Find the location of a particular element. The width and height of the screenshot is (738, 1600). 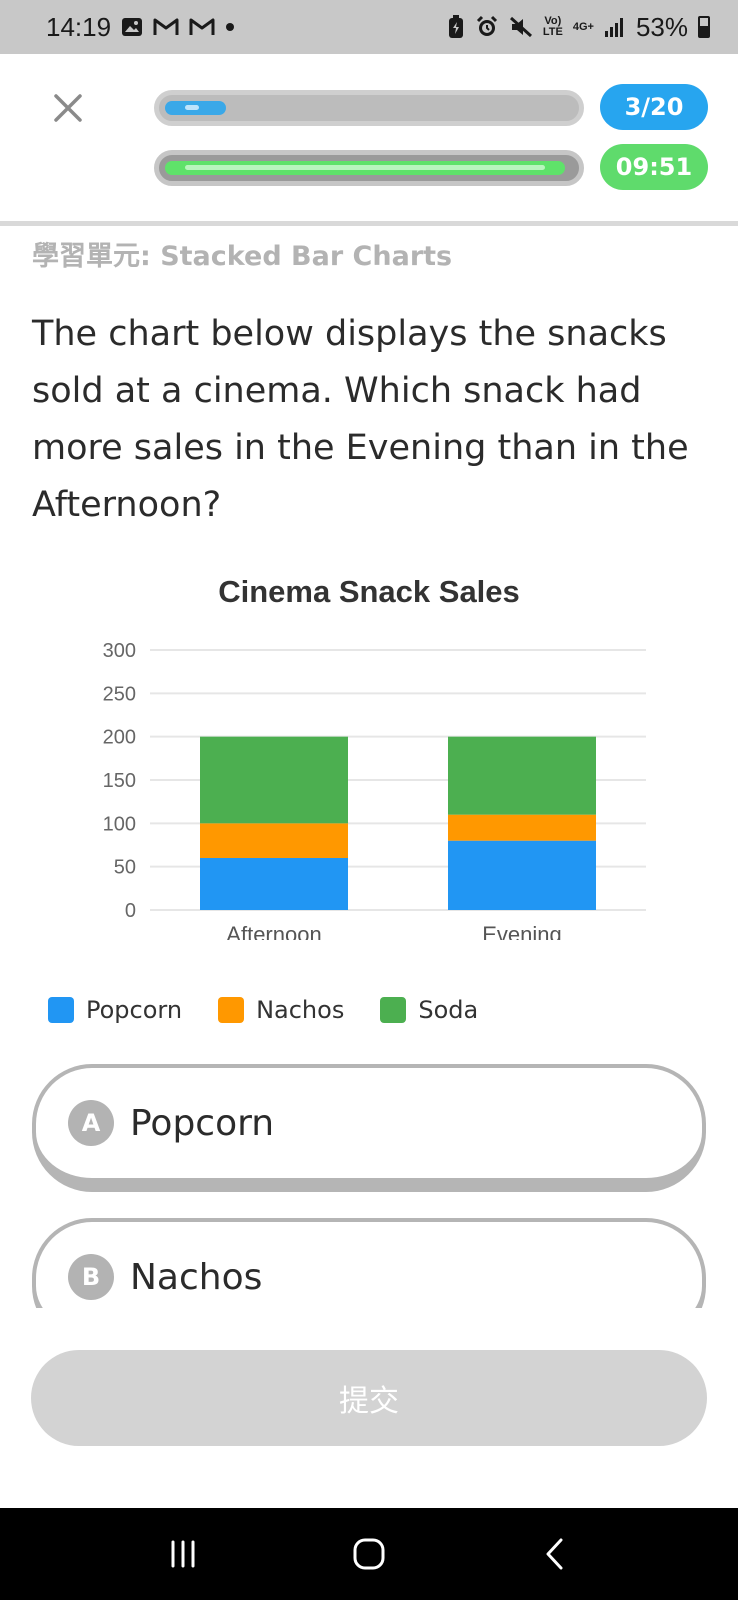

bar-segment-soda-evening is located at coordinates (522, 775).